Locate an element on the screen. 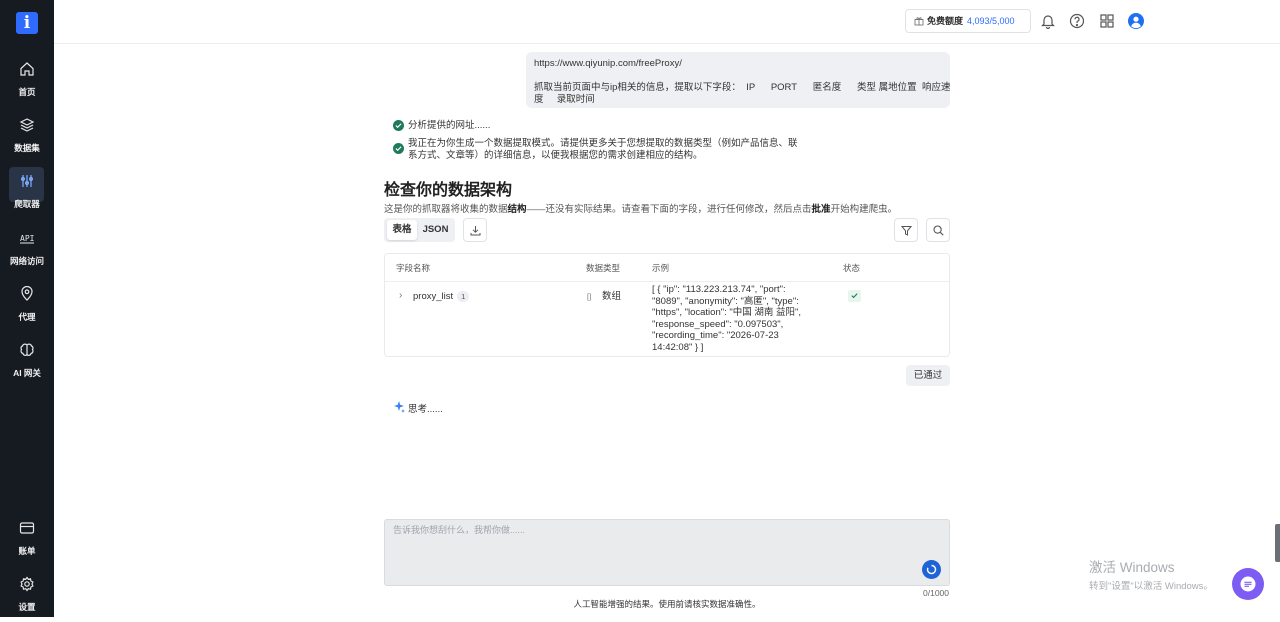  sidebar-item-web-access: API 网络访问 is located at coordinates (27, 253).